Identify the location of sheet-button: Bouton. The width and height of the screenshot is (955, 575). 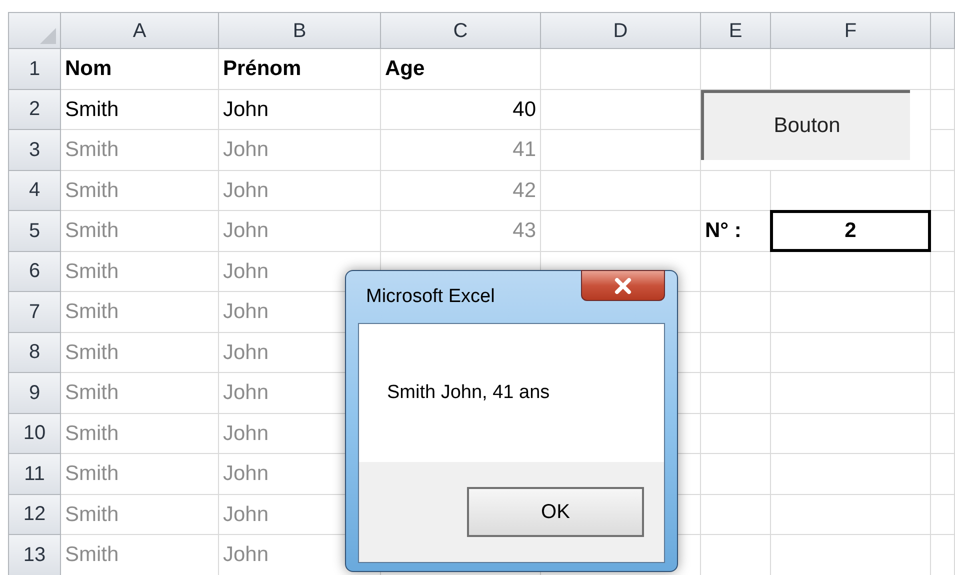
(805, 125).